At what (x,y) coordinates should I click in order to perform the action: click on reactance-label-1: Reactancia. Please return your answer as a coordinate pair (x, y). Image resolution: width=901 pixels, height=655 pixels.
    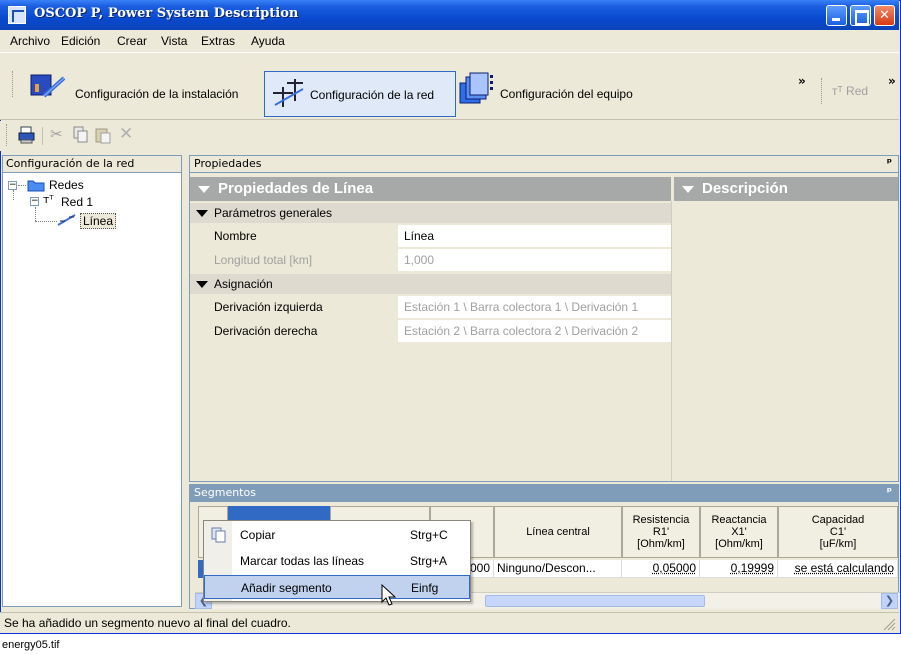
    Looking at the image, I should click on (739, 520).